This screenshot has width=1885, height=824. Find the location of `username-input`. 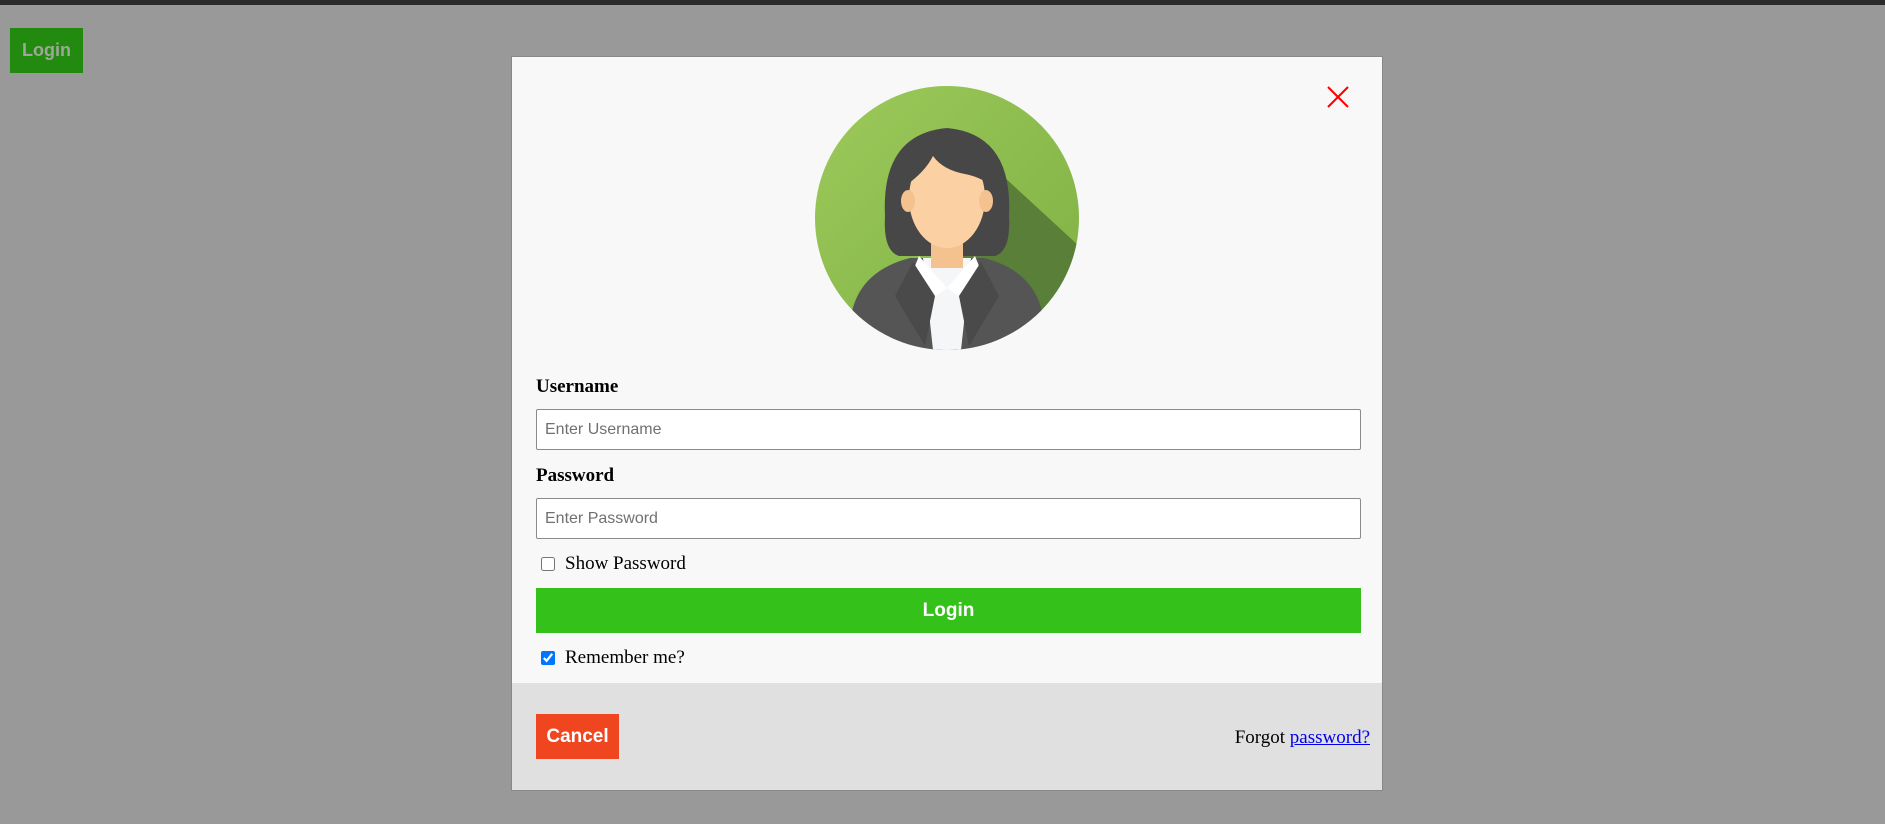

username-input is located at coordinates (948, 429).